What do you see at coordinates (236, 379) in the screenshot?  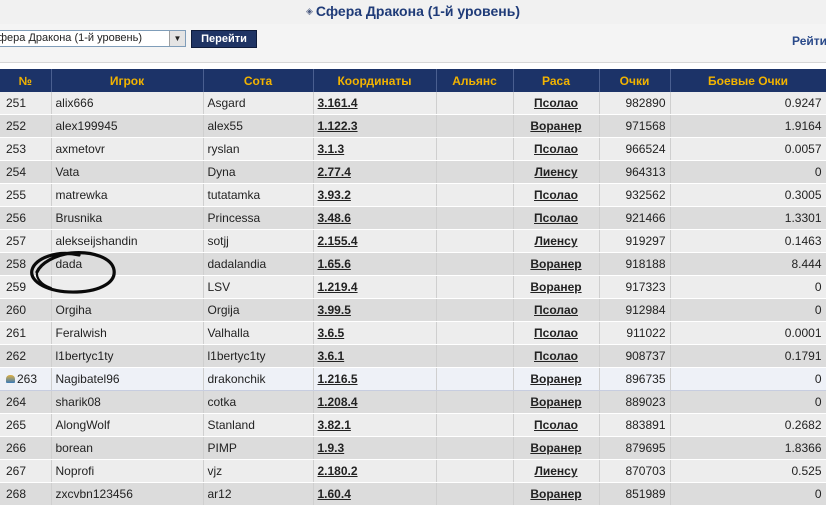 I see `hive-cell-text: drakonchik` at bounding box center [236, 379].